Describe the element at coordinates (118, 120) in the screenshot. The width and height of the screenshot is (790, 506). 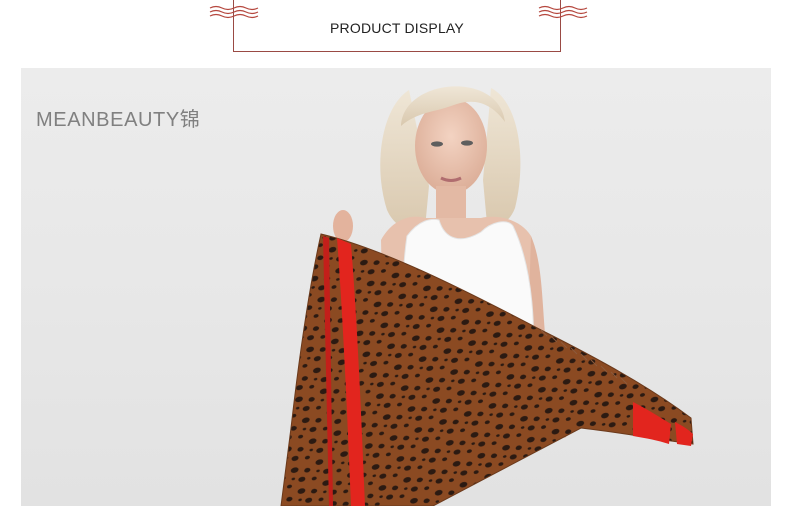
I see `brand-watermark: MEANBEAUTY锦` at that location.